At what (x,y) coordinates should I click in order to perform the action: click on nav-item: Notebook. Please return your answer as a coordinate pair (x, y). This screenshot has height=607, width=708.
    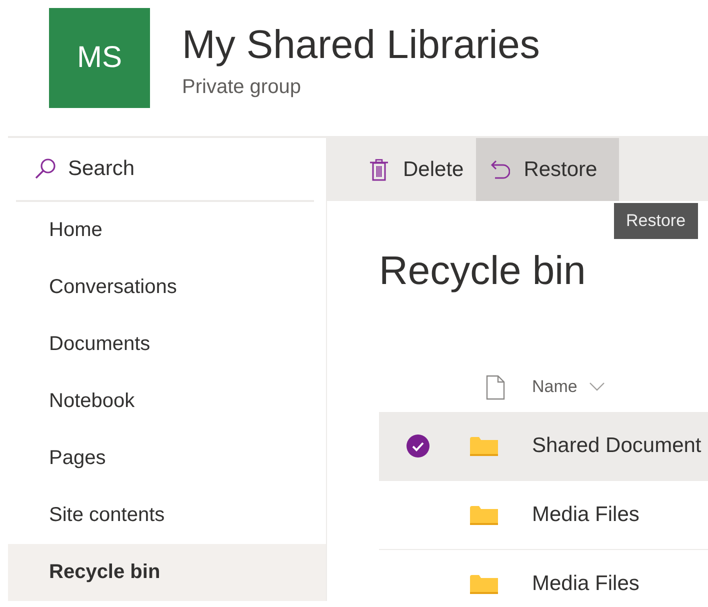
    Looking at the image, I should click on (167, 401).